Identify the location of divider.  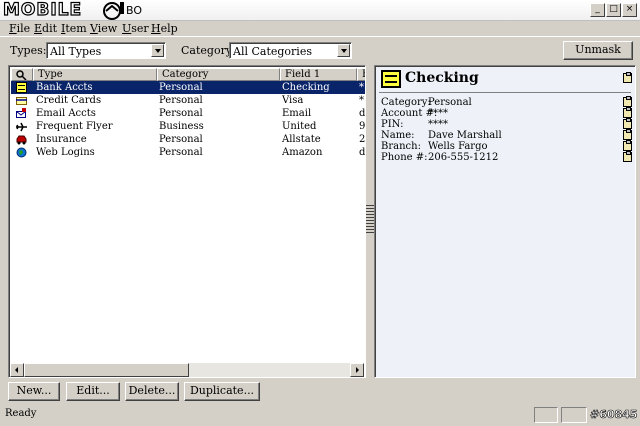
(505, 92).